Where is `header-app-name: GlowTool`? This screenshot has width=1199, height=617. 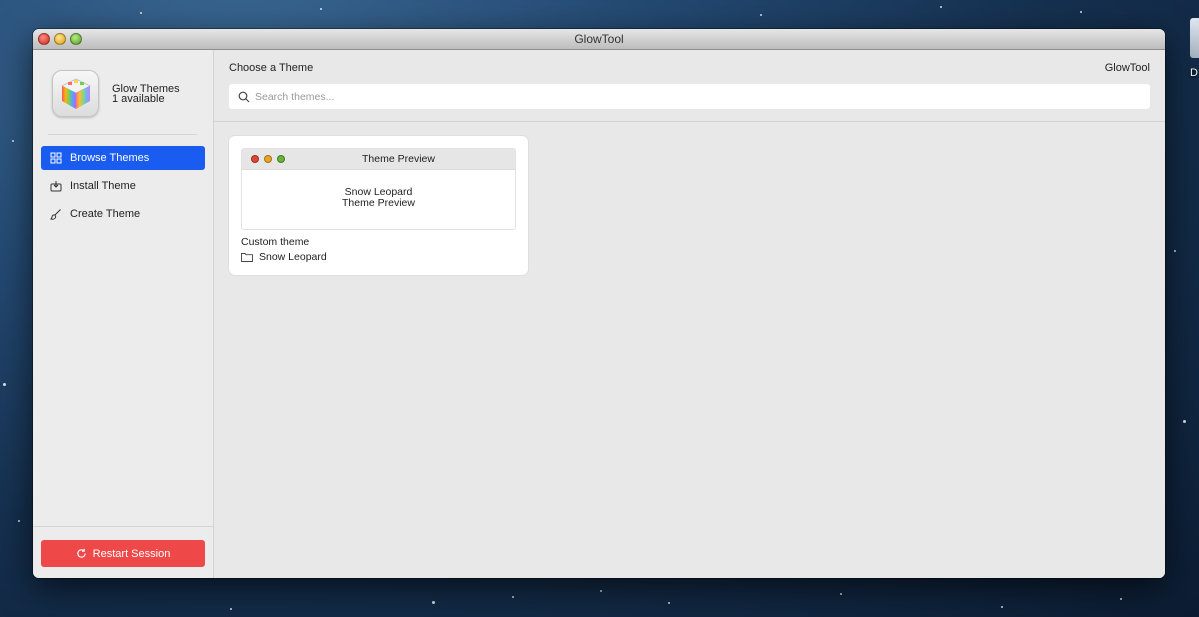 header-app-name: GlowTool is located at coordinates (1127, 68).